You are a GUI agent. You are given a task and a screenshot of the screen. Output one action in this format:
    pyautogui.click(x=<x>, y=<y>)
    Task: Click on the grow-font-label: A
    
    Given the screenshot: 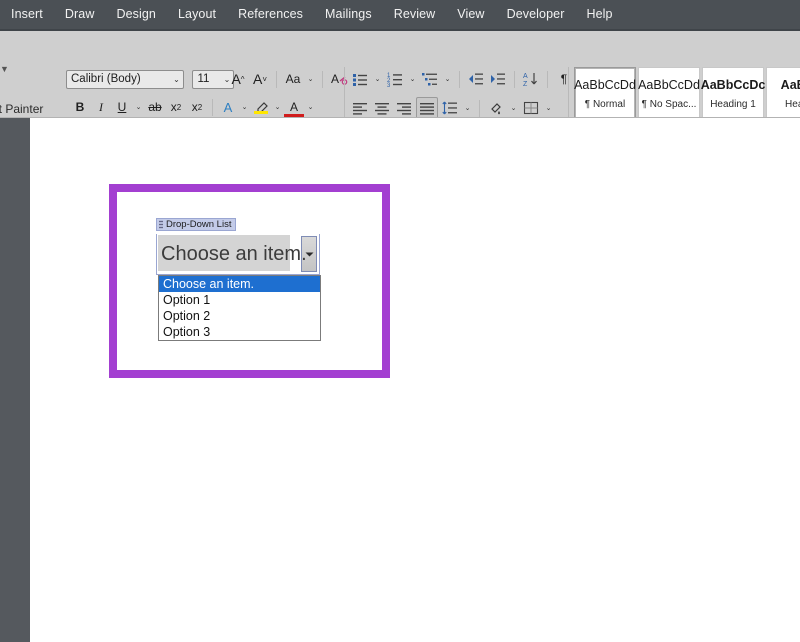 What is the action you would take?
    pyautogui.click(x=236, y=79)
    